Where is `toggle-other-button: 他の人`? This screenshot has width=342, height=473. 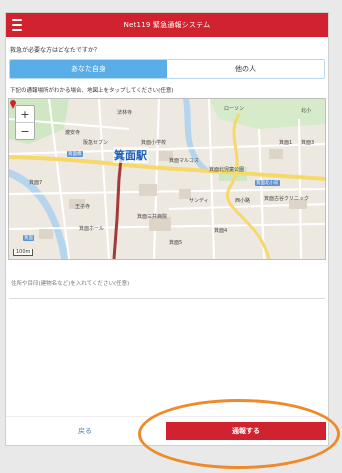
toggle-other-button: 他の人 is located at coordinates (245, 69).